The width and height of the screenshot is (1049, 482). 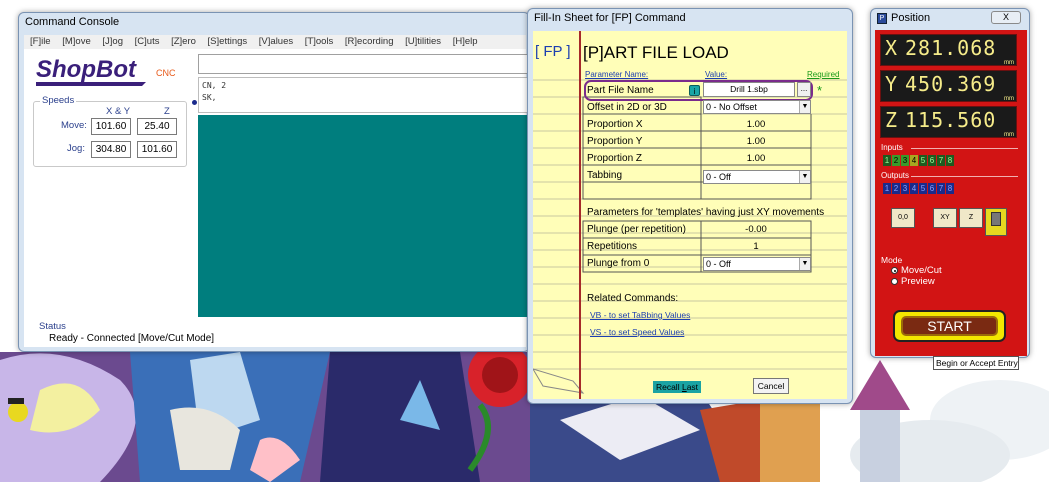 What do you see at coordinates (757, 264) in the screenshot?
I see `plunge-from-zero-dropdown: 0 - Off ▼` at bounding box center [757, 264].